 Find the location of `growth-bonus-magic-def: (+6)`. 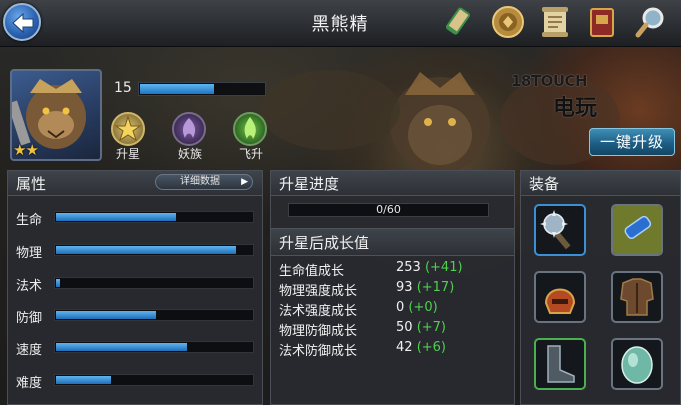

growth-bonus-magic-def: (+6) is located at coordinates (431, 347).